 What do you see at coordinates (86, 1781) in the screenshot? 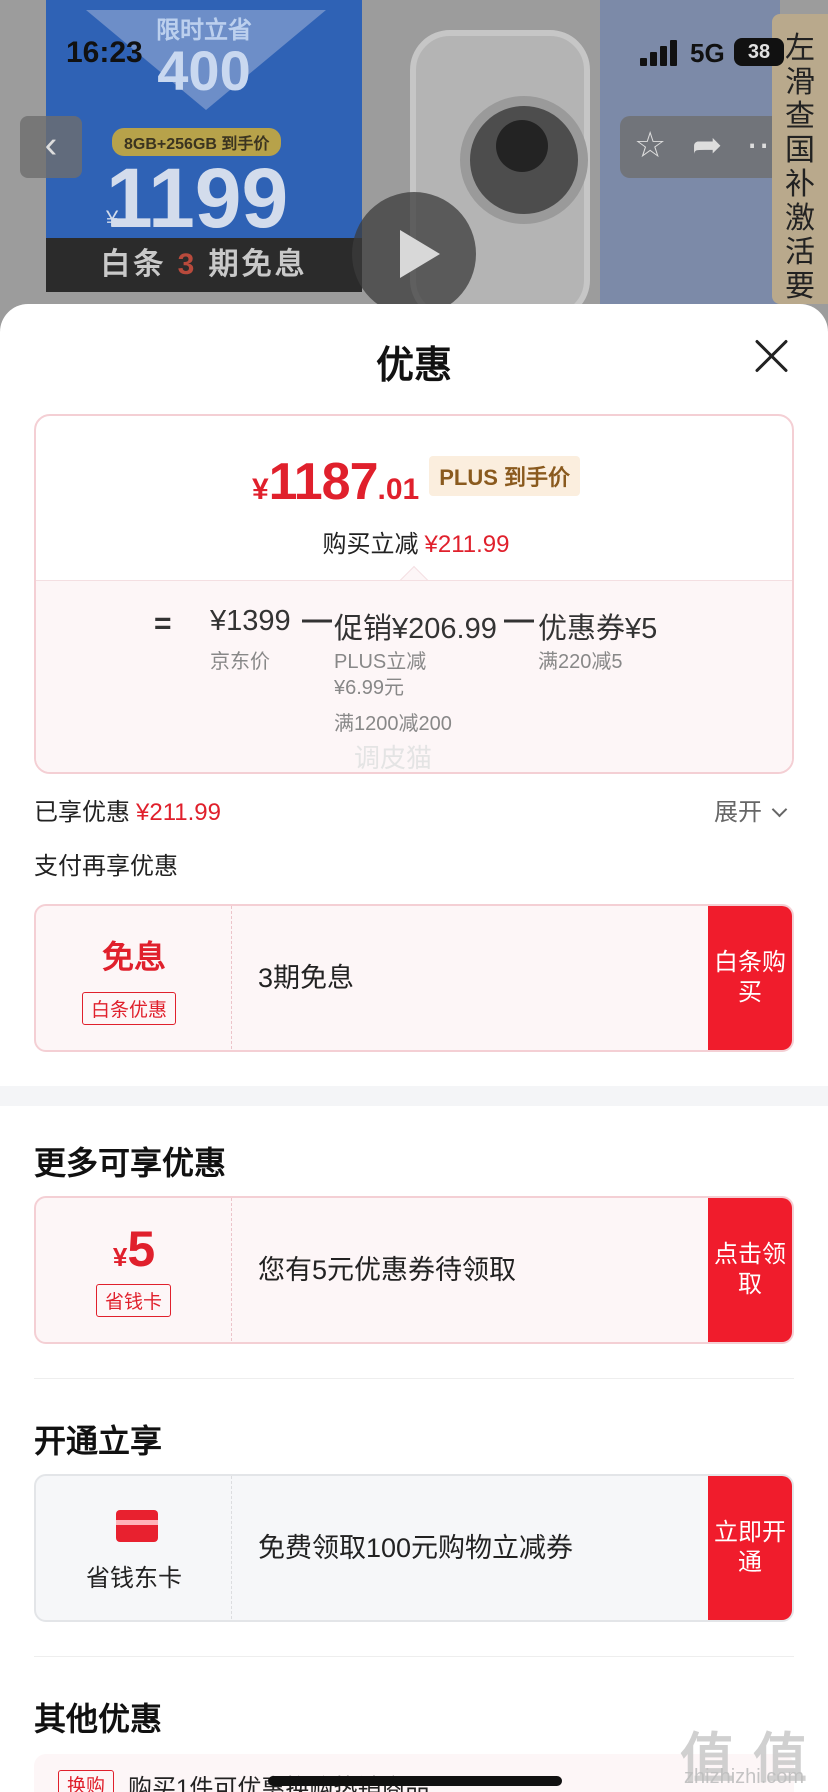
I see `trade-in-tag: 换购` at bounding box center [86, 1781].